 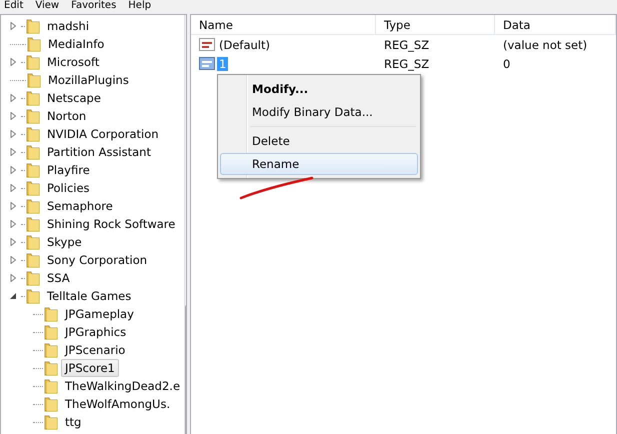 I want to click on menu-item: Help, so click(x=140, y=6).